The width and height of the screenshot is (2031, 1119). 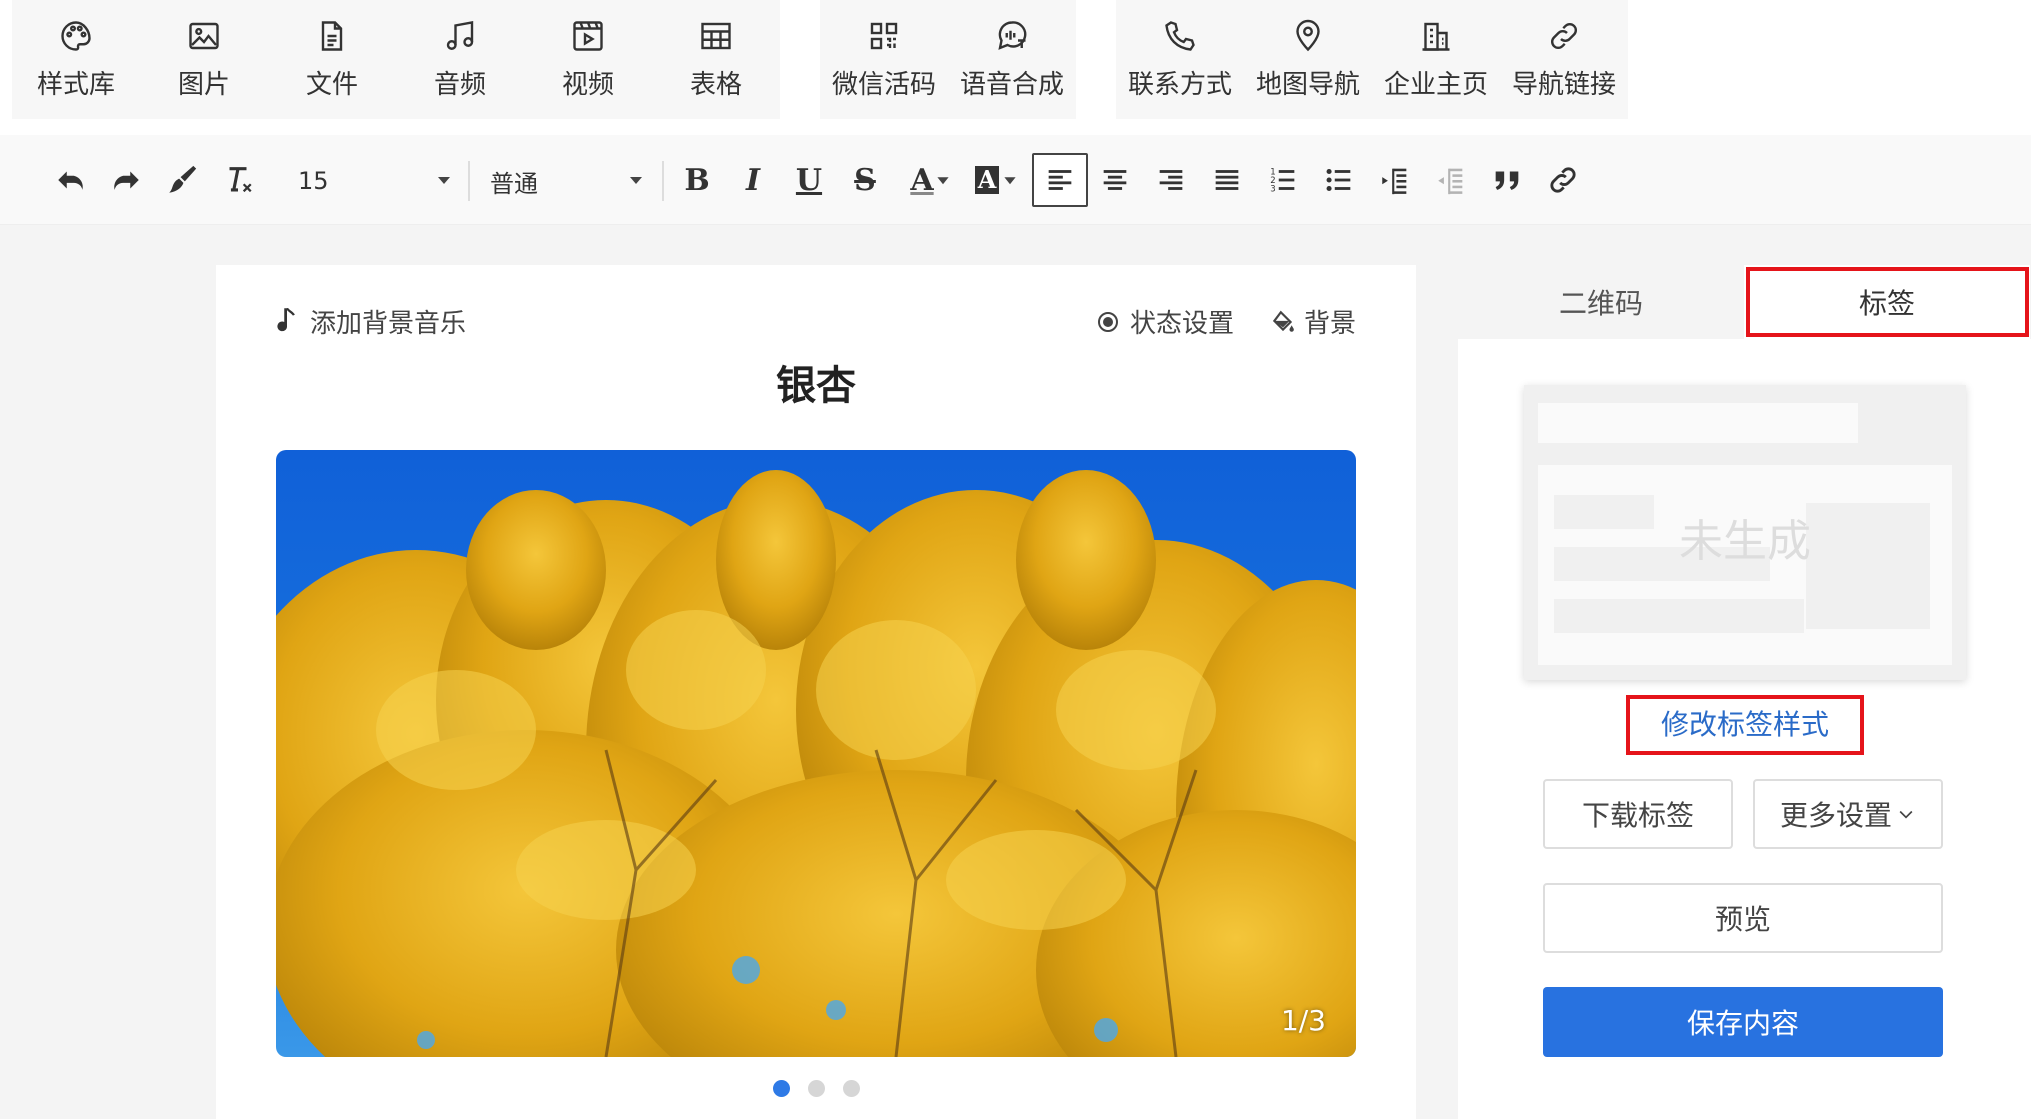 I want to click on image-counter: 1/3, so click(x=1303, y=1020).